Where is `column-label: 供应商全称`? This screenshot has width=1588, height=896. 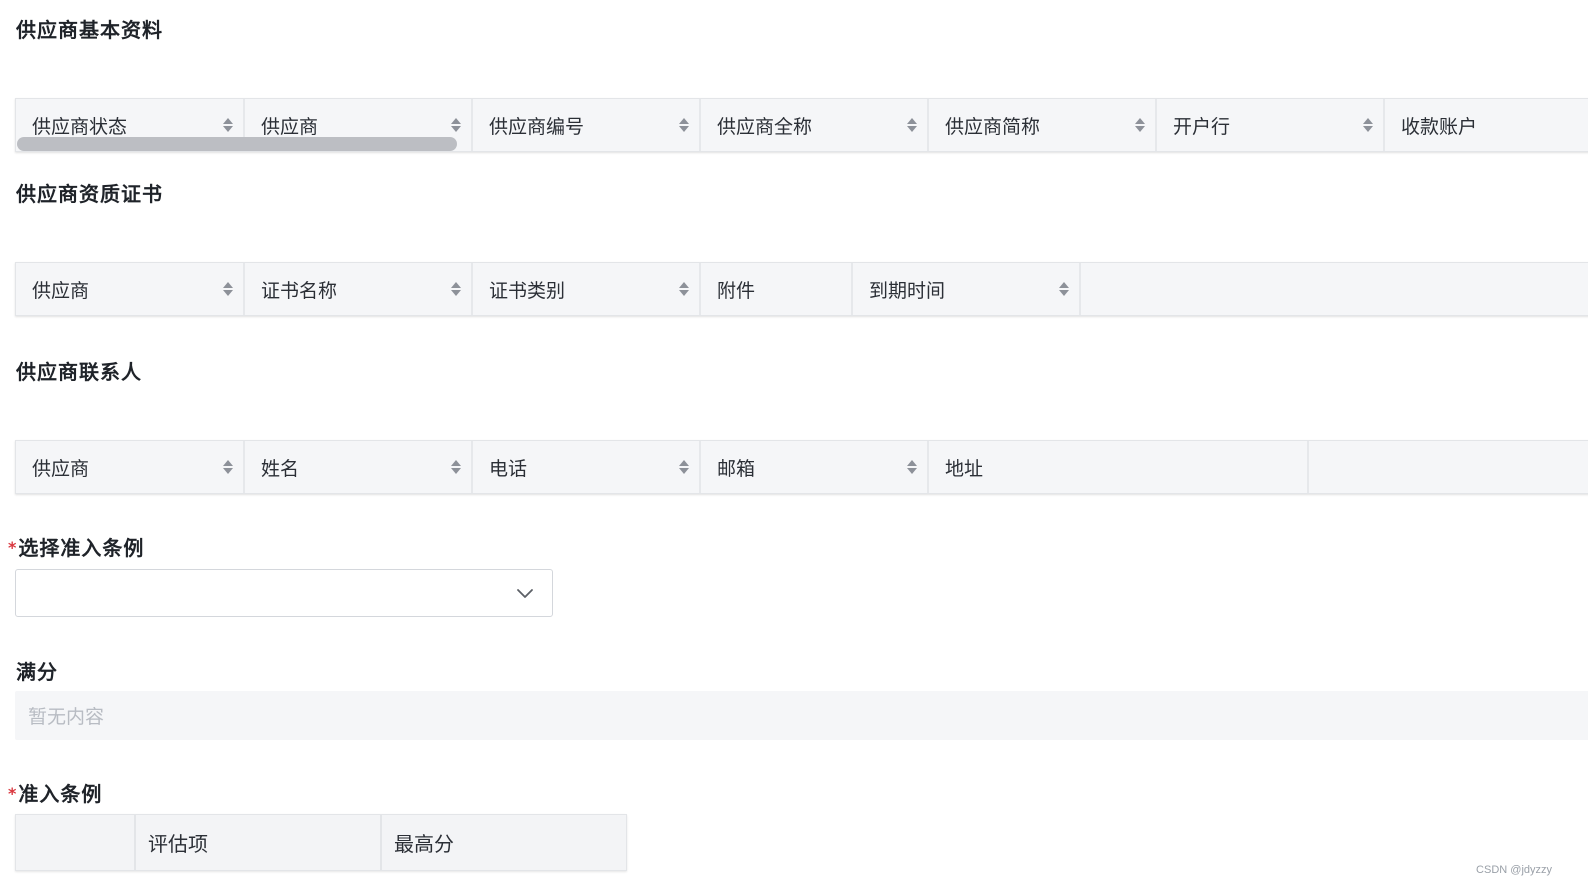
column-label: 供应商全称 is located at coordinates (765, 126).